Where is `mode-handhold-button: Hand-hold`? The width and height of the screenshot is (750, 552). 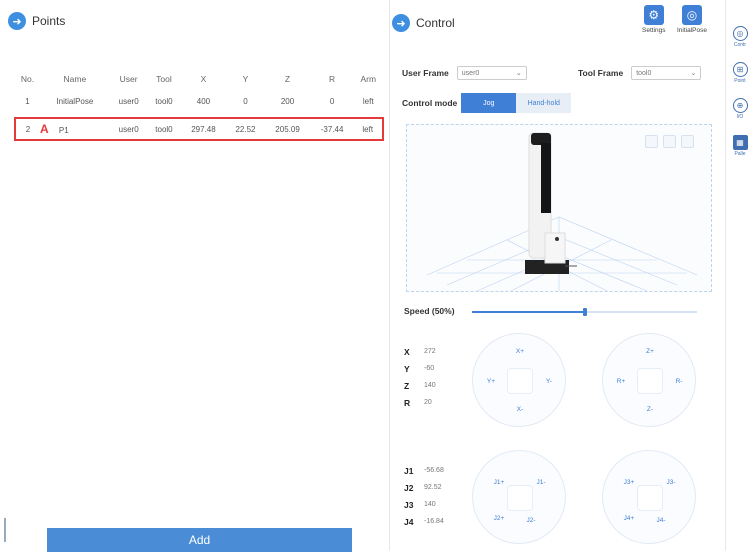
mode-handhold-button: Hand-hold is located at coordinates (544, 103).